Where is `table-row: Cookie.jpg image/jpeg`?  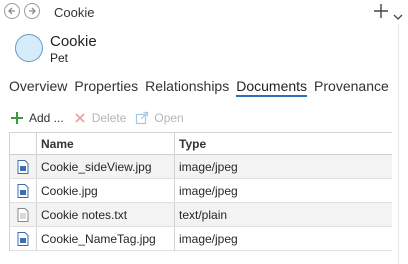
table-row: Cookie.jpg image/jpeg is located at coordinates (201, 191).